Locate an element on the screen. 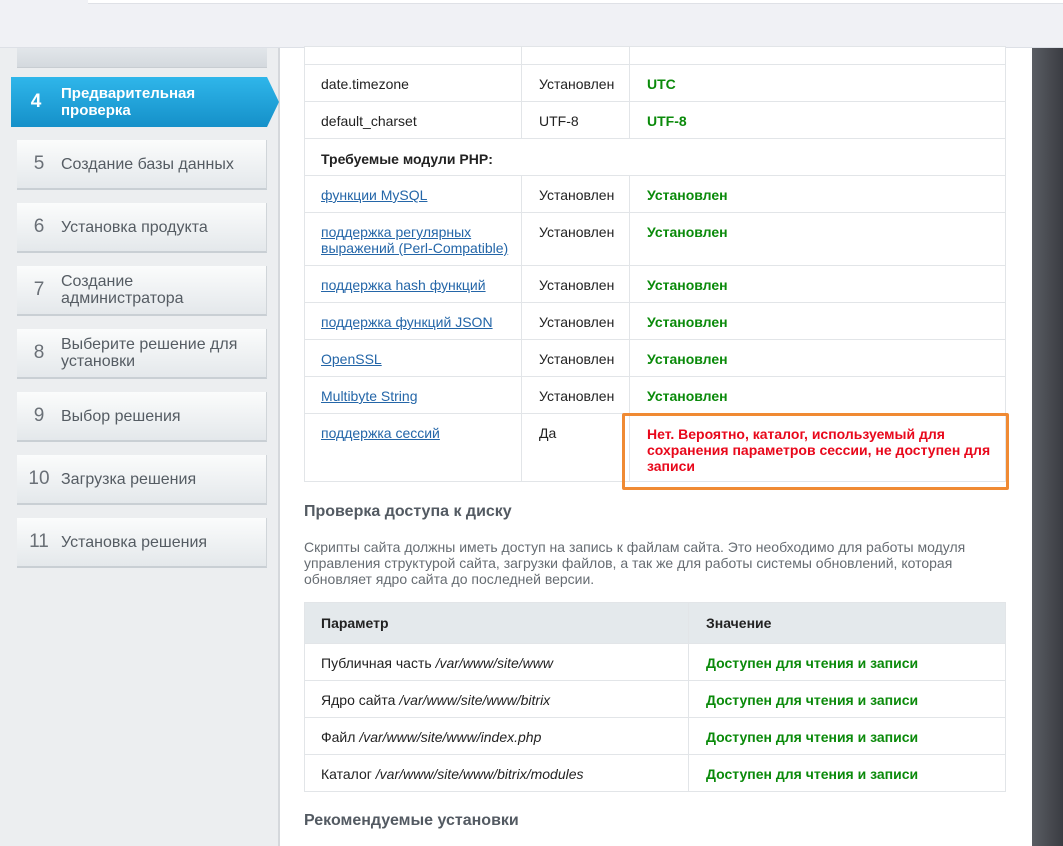  step-number: 11 is located at coordinates (39, 541).